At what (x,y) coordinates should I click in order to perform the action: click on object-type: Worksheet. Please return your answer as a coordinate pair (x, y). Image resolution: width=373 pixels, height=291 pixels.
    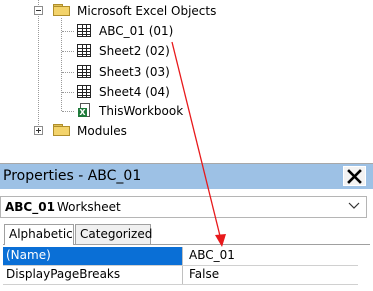
    Looking at the image, I should click on (89, 207).